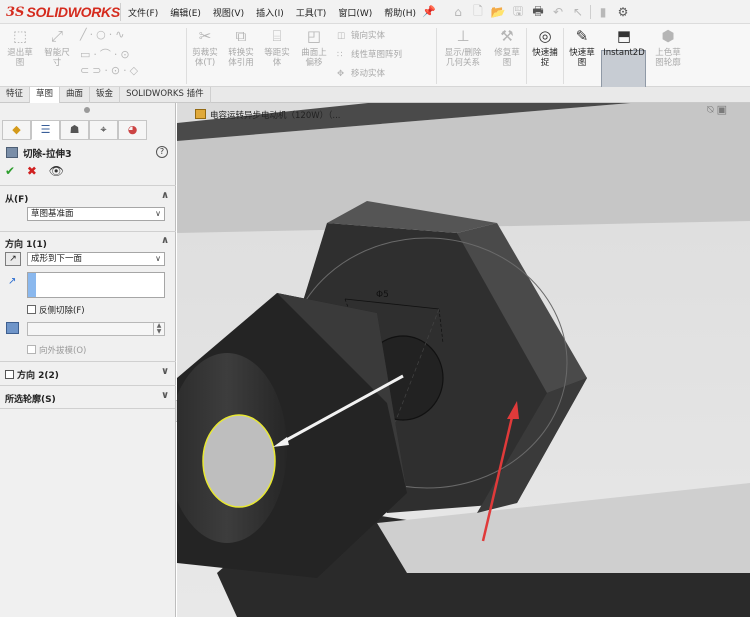 The image size is (750, 617). I want to click on menu-file: 文件(F), so click(143, 12).